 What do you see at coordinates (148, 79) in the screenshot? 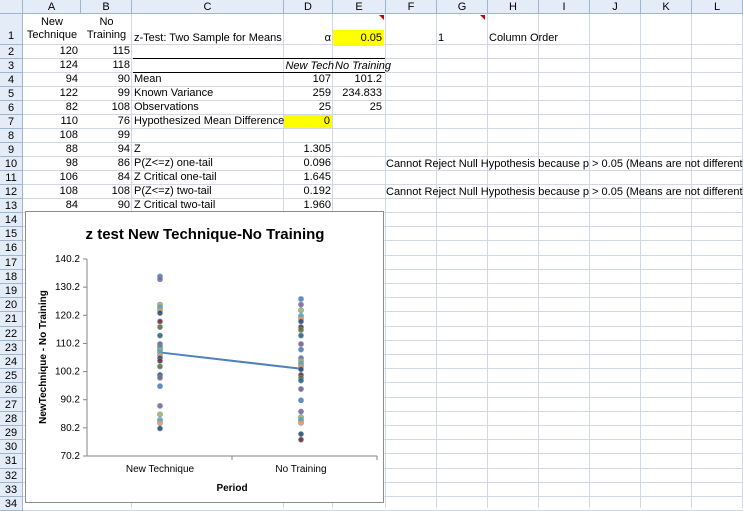
I see `cell-c4: Mean` at bounding box center [148, 79].